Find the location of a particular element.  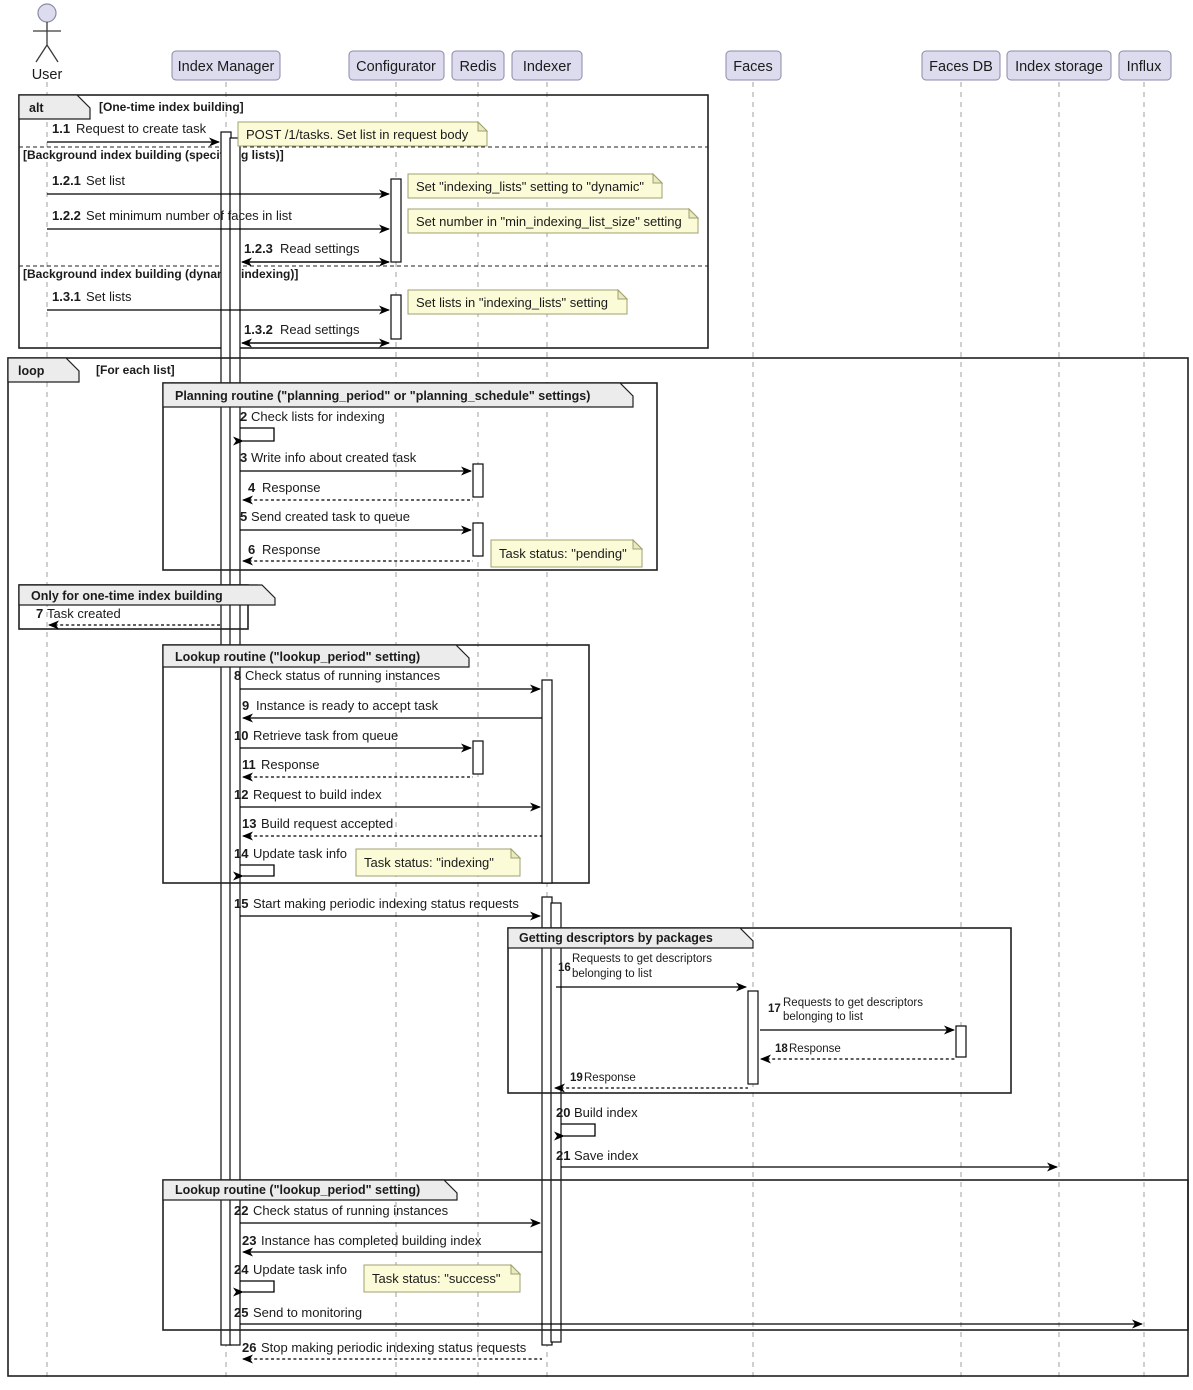

message-number: 1.1 is located at coordinates (61, 128).